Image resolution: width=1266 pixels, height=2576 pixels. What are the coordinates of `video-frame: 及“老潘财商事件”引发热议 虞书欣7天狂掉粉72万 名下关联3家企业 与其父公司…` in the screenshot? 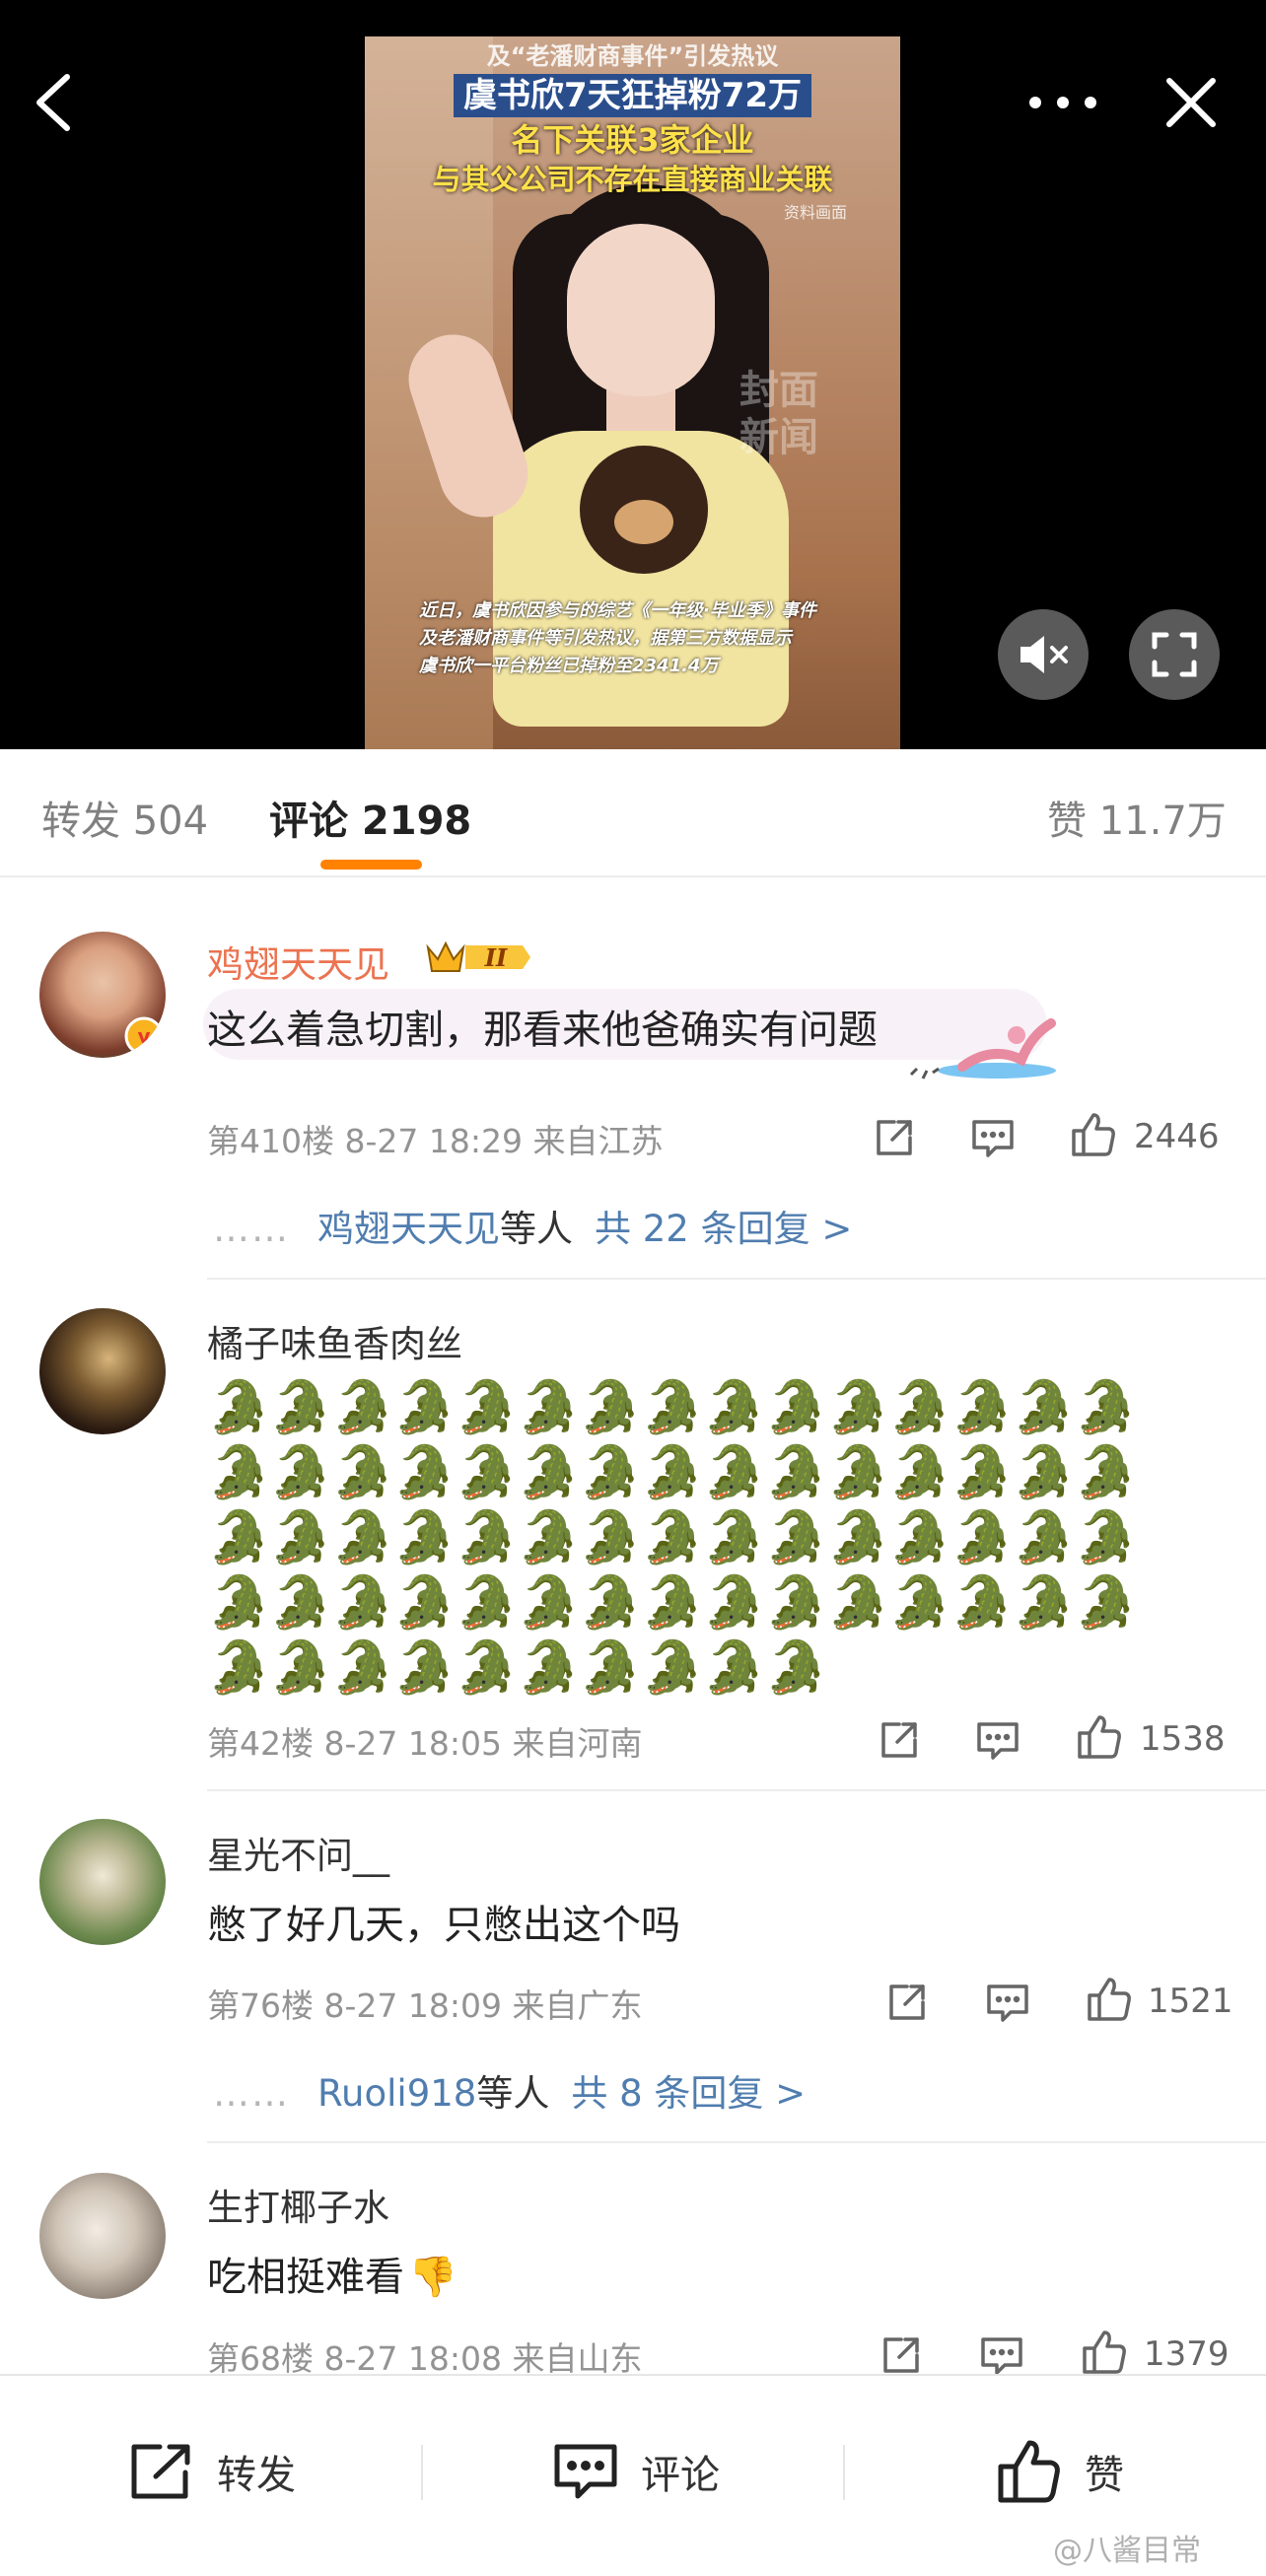 It's located at (633, 393).